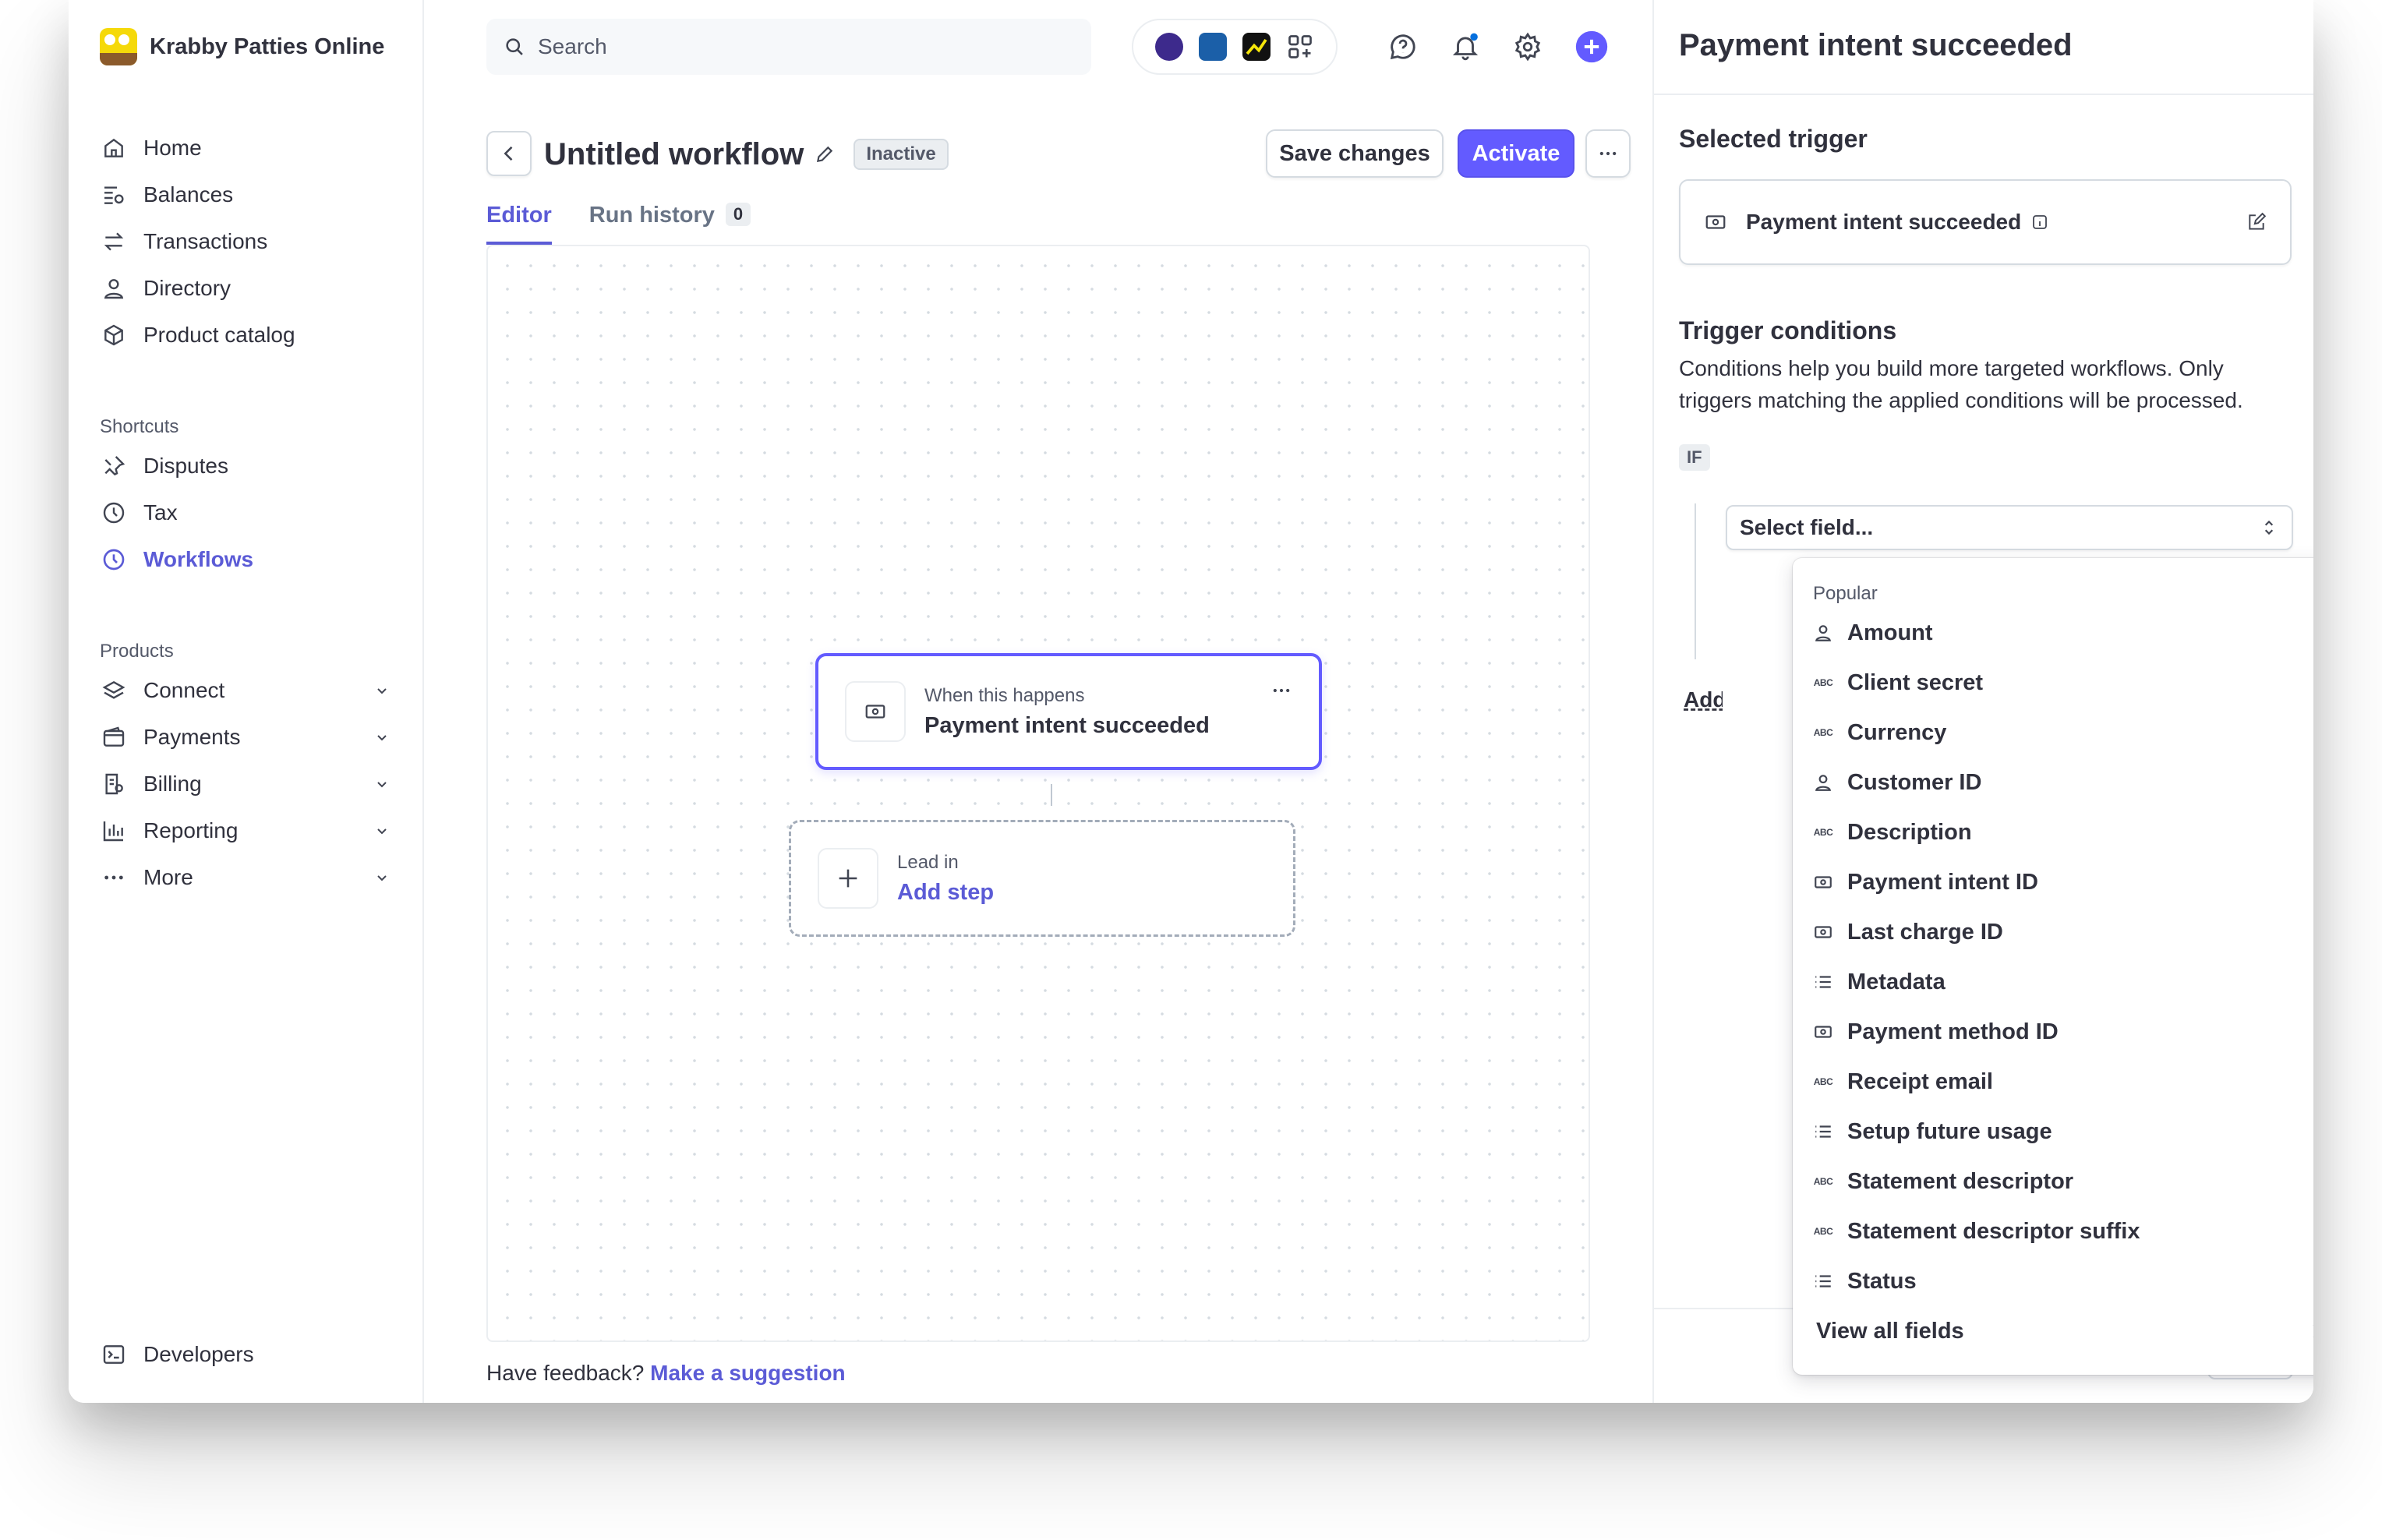 Image resolution: width=2382 pixels, height=1540 pixels. What do you see at coordinates (1983, 94) in the screenshot?
I see `divider` at bounding box center [1983, 94].